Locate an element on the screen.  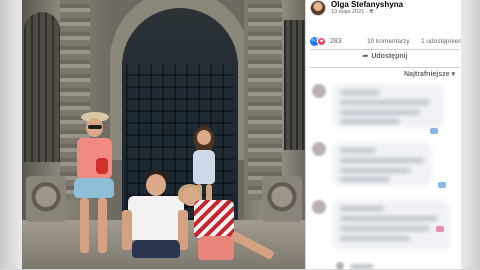
photo-window-left is located at coordinates (42, 87).